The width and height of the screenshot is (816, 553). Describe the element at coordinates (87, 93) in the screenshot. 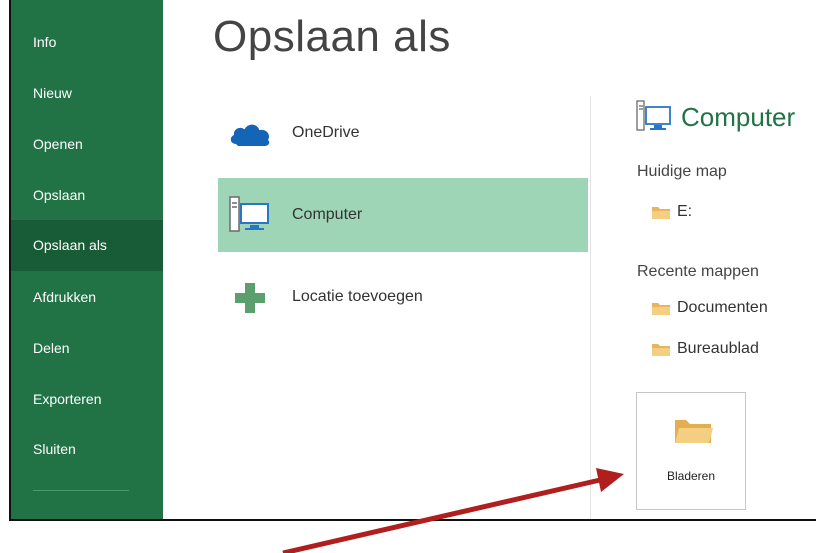

I see `sidebar-item-nieuw: Nieuw` at that location.